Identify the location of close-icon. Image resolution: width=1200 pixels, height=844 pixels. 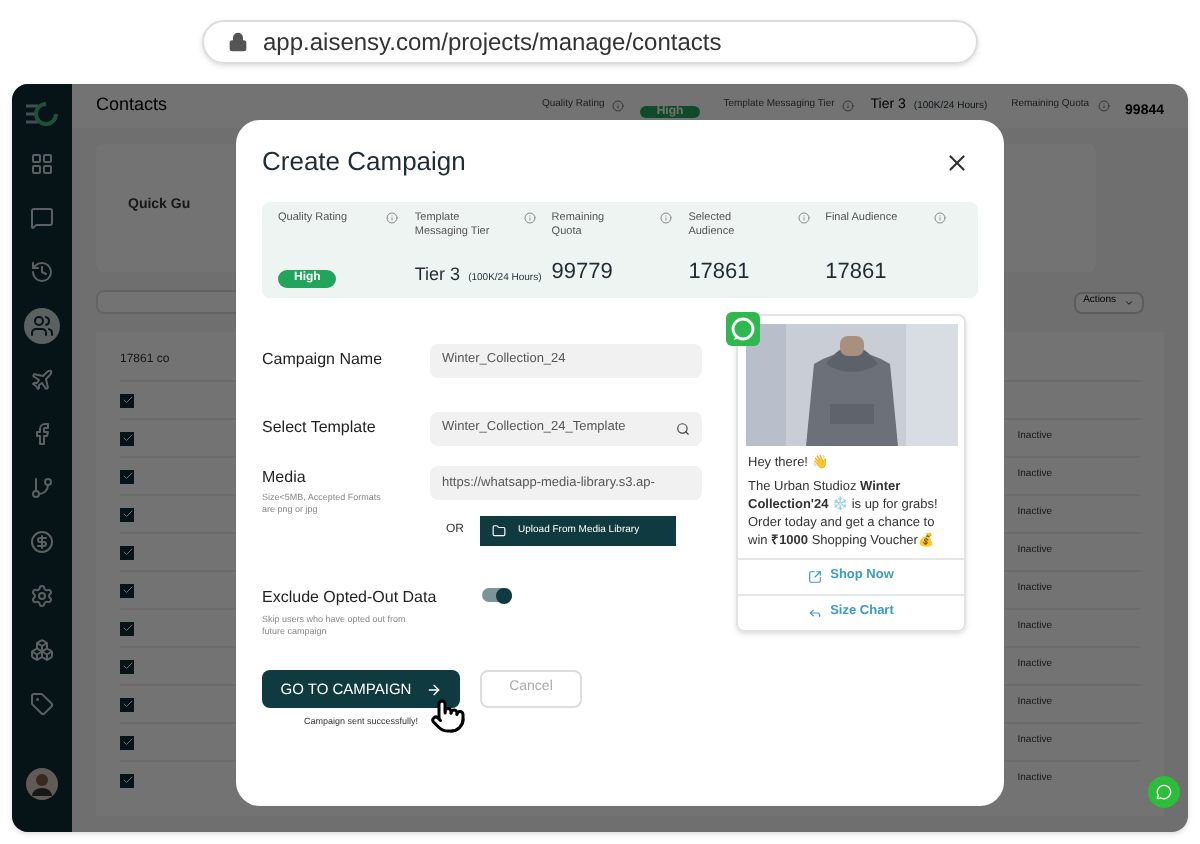
(957, 162).